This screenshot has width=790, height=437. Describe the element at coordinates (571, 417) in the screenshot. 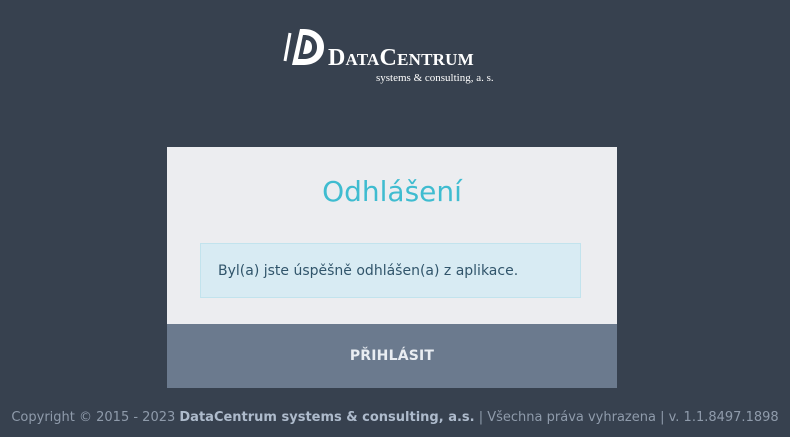

I see `footer-rights: | Všechna práva vyhrazena |` at that location.